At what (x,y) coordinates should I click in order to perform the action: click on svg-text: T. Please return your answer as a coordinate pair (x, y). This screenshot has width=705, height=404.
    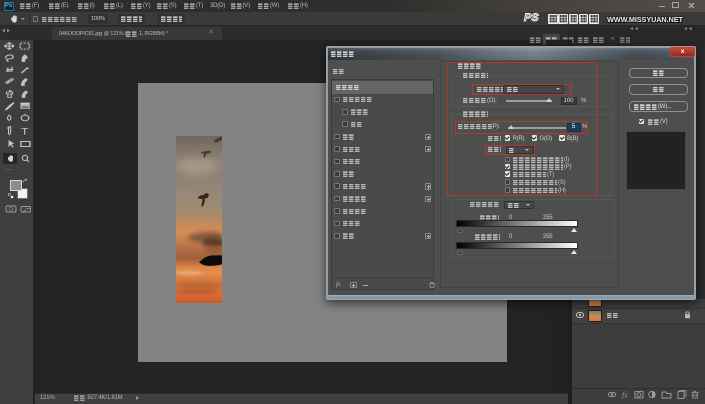
    Looking at the image, I should click on (25, 132).